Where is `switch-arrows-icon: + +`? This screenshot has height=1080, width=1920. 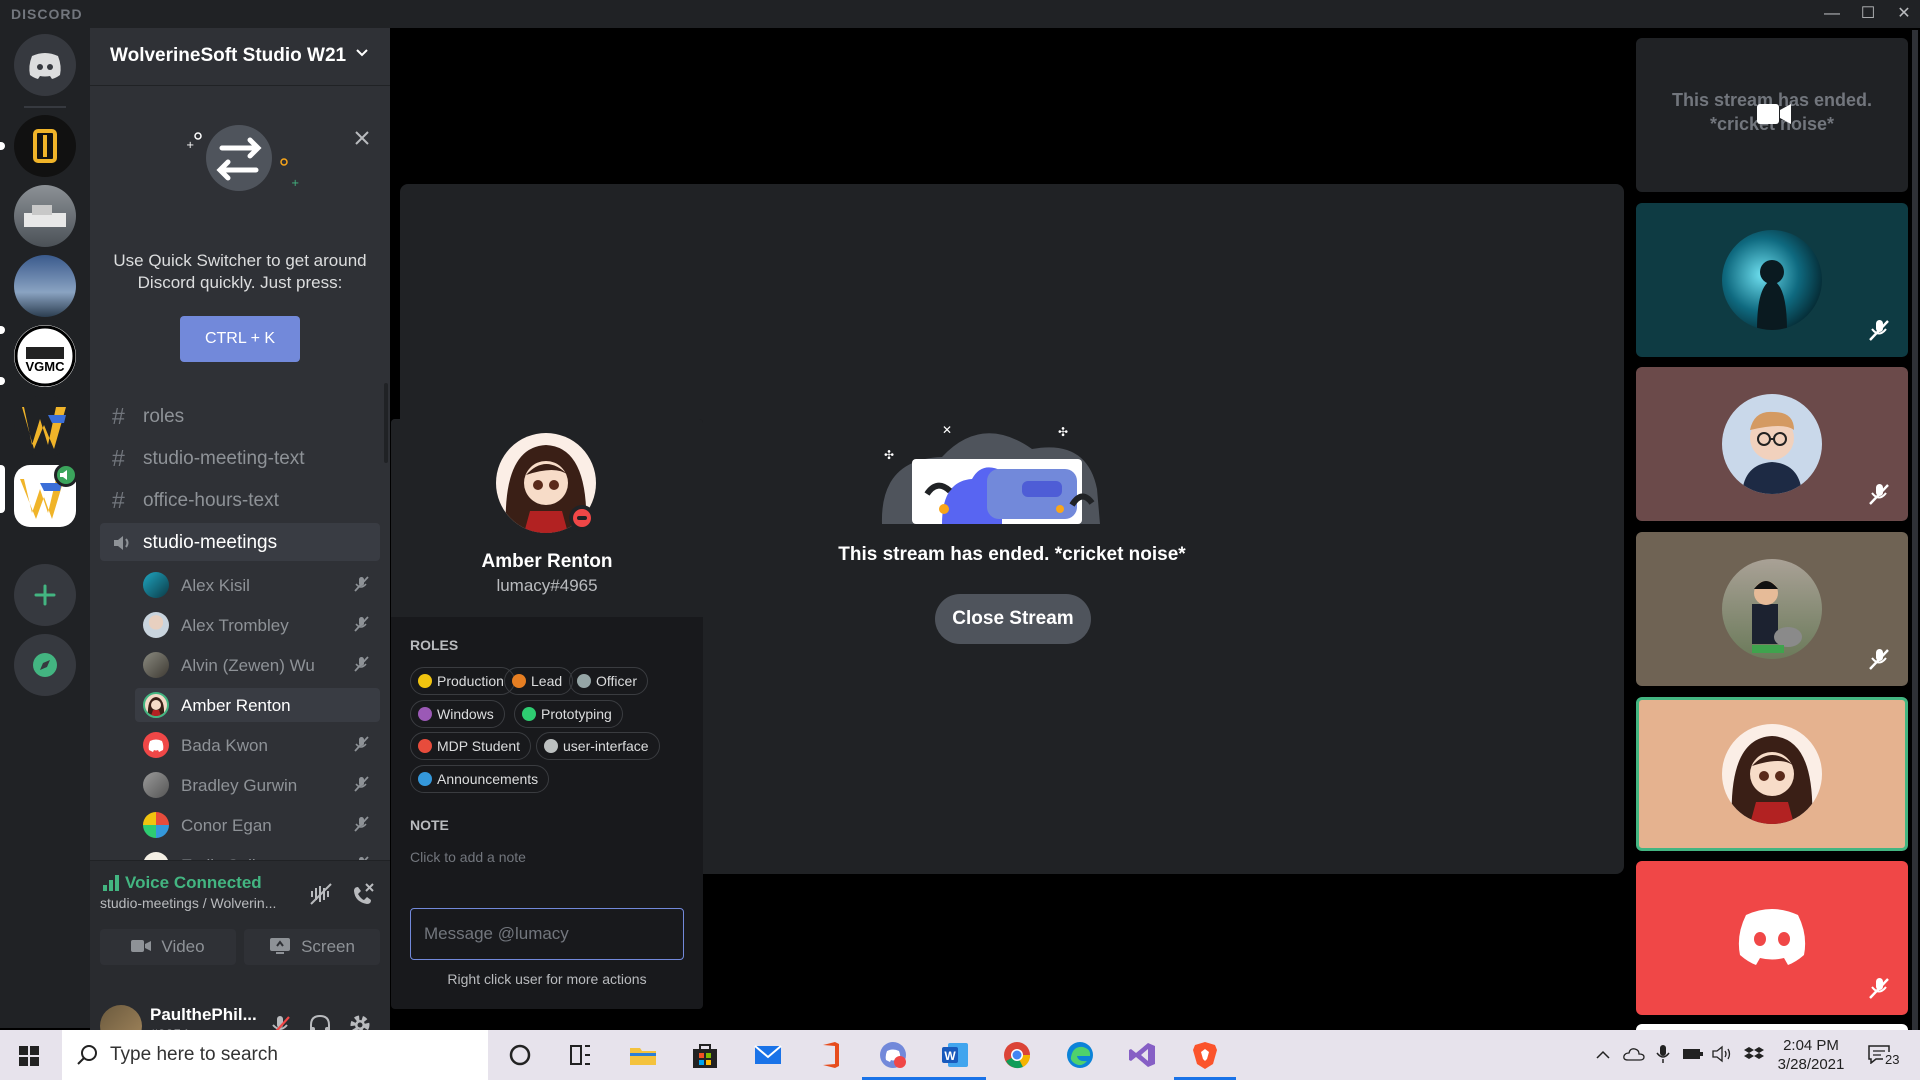 switch-arrows-icon: + + is located at coordinates (242, 158).